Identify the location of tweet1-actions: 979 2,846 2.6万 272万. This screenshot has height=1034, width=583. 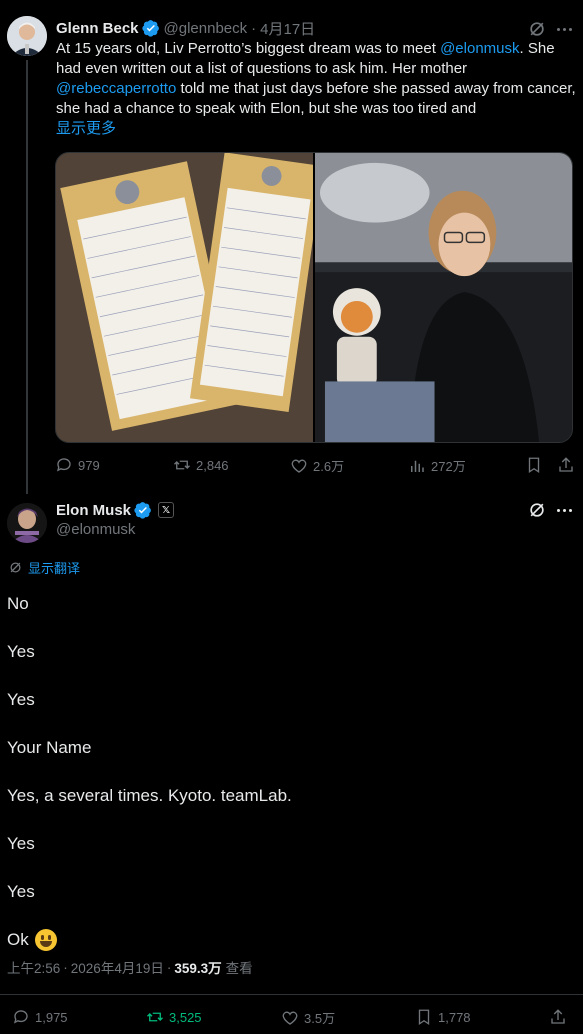
(315, 466).